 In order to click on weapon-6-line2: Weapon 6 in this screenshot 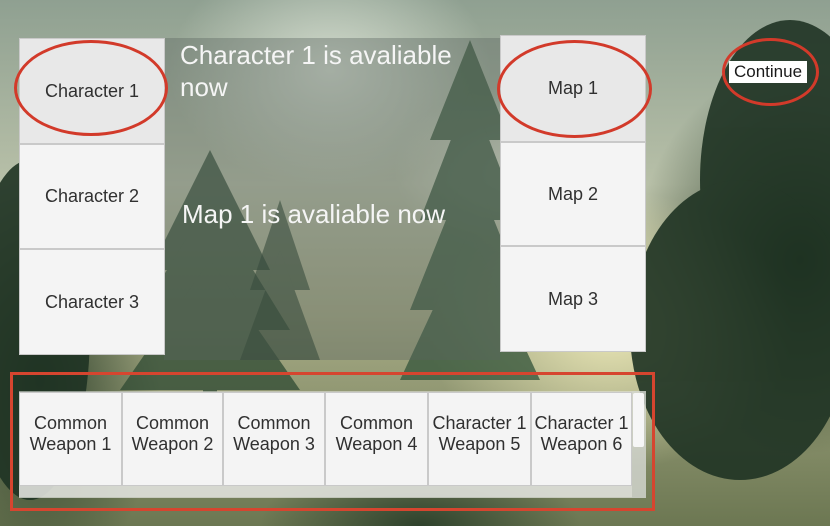, I will do `click(581, 444)`.